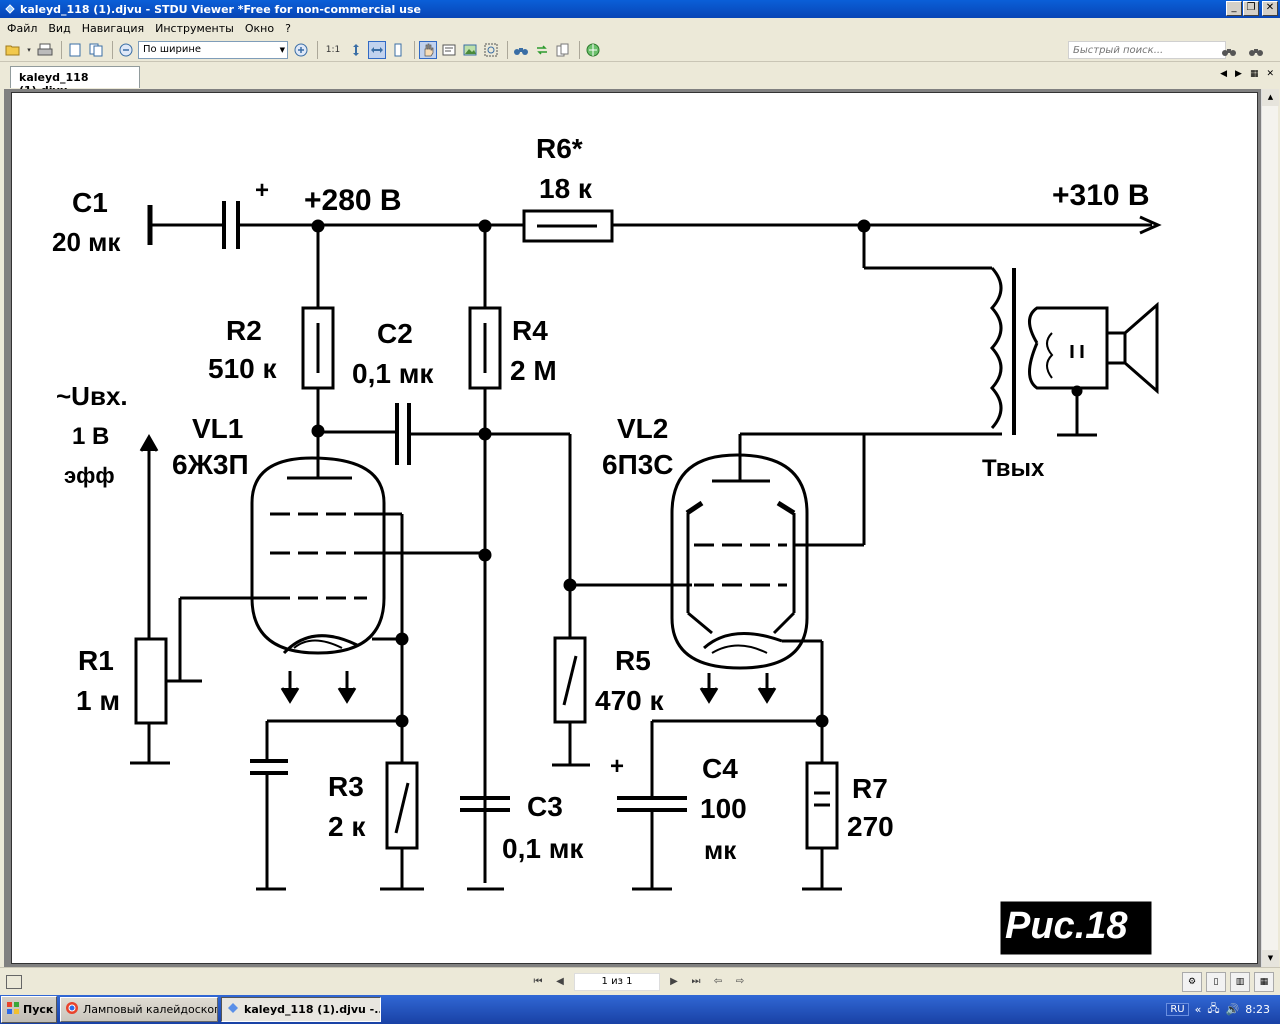 This screenshot has height=1024, width=1280. I want to click on maximize-button: ❐, so click(1251, 8).